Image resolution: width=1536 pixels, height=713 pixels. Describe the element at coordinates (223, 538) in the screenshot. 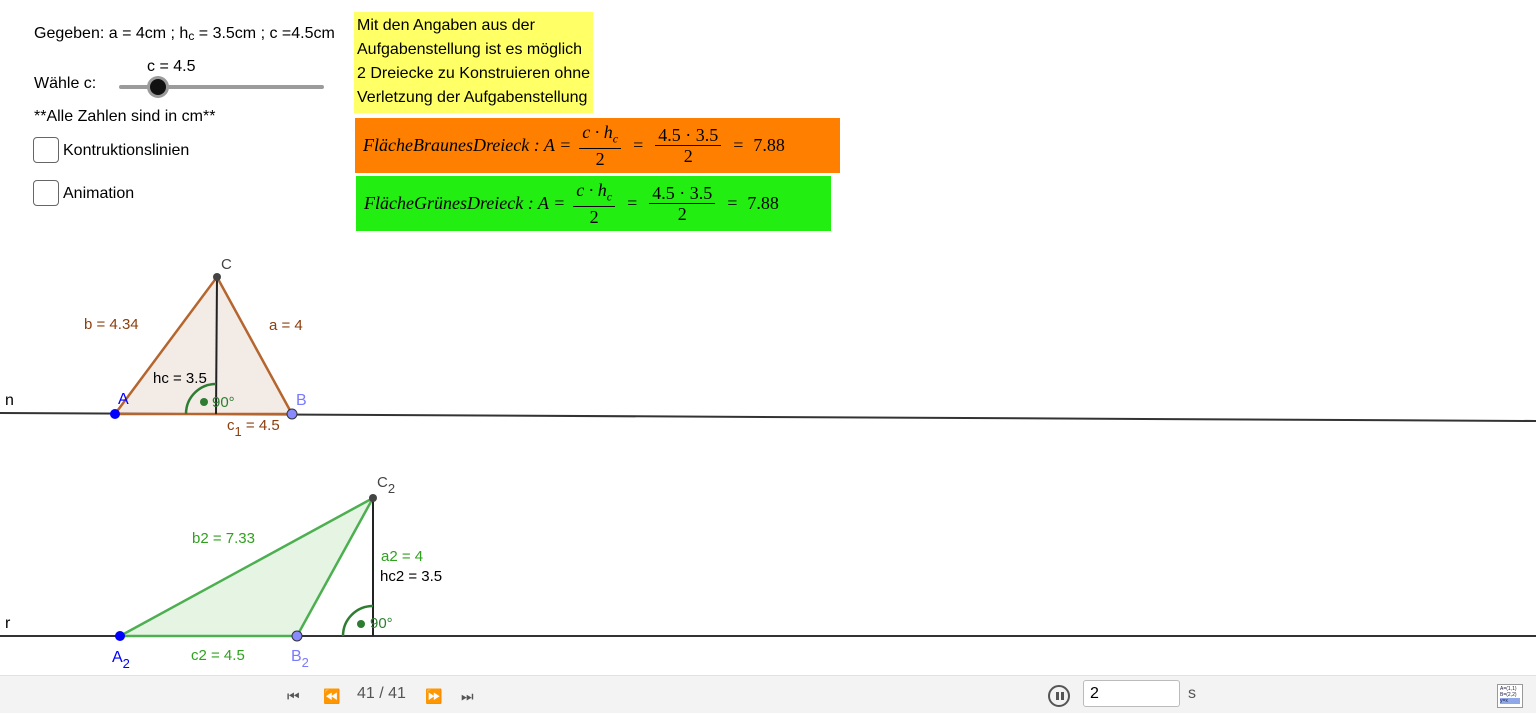

I see `side-b2-label: b2 = 7.33` at that location.